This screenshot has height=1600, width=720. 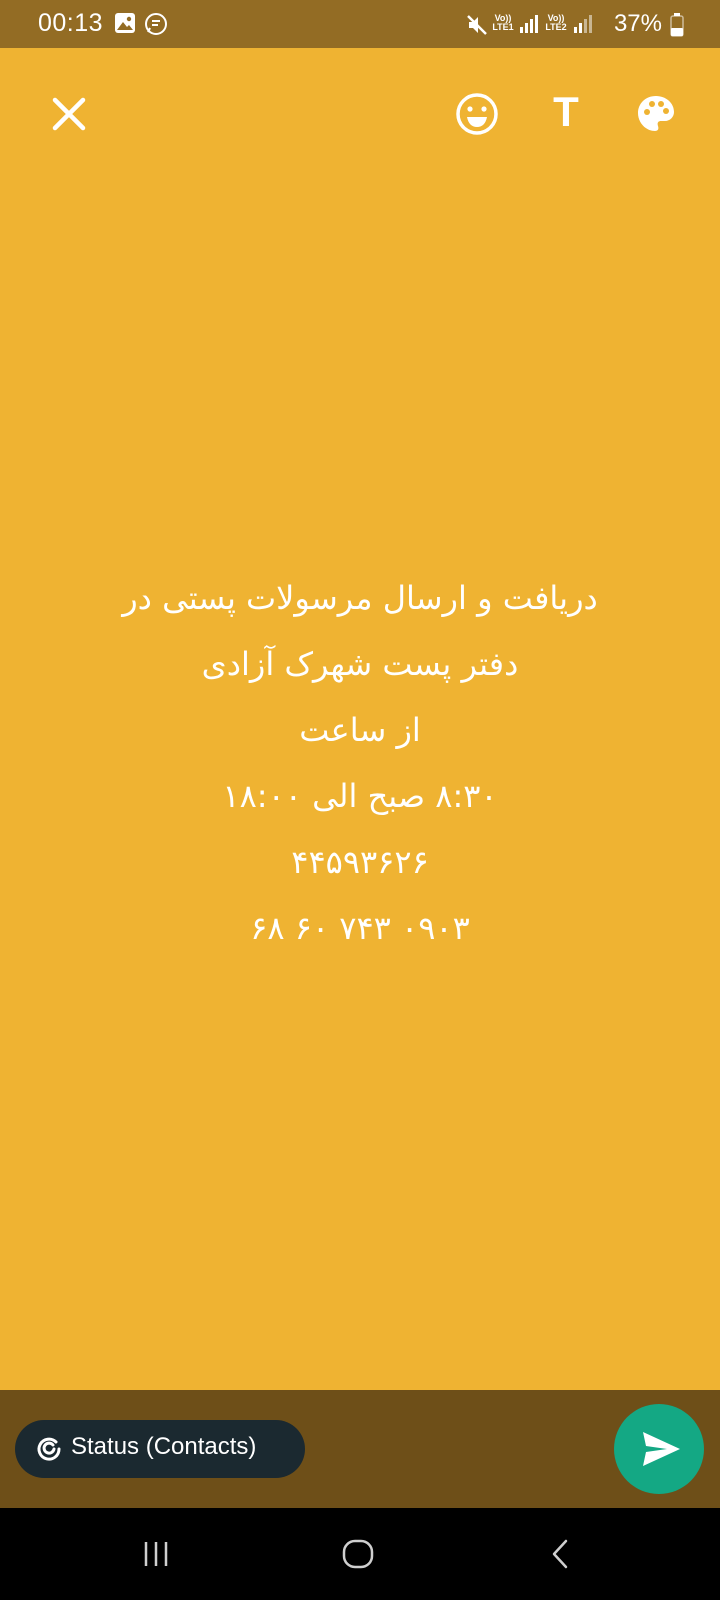 What do you see at coordinates (661, 1449) in the screenshot?
I see `send-icon` at bounding box center [661, 1449].